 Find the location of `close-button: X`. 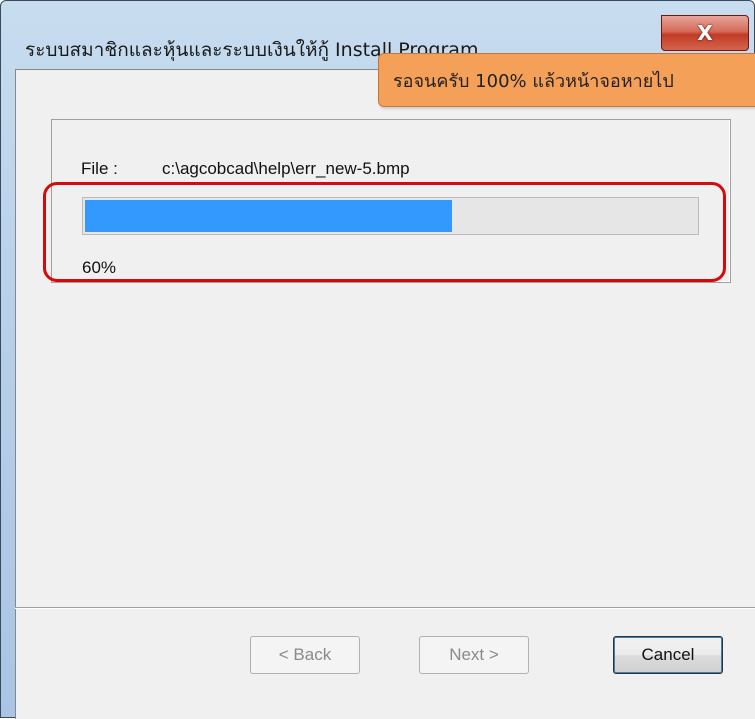

close-button: X is located at coordinates (705, 33).